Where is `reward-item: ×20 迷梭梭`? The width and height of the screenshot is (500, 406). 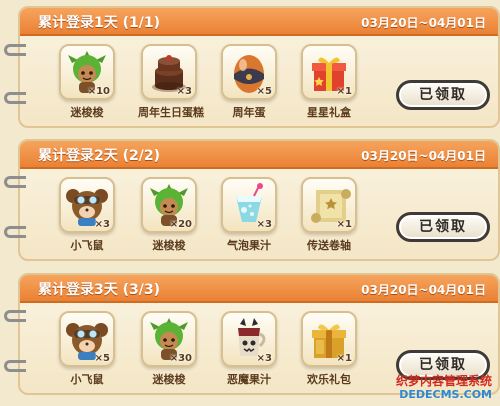 reward-item: ×20 迷梭梭 is located at coordinates (169, 215).